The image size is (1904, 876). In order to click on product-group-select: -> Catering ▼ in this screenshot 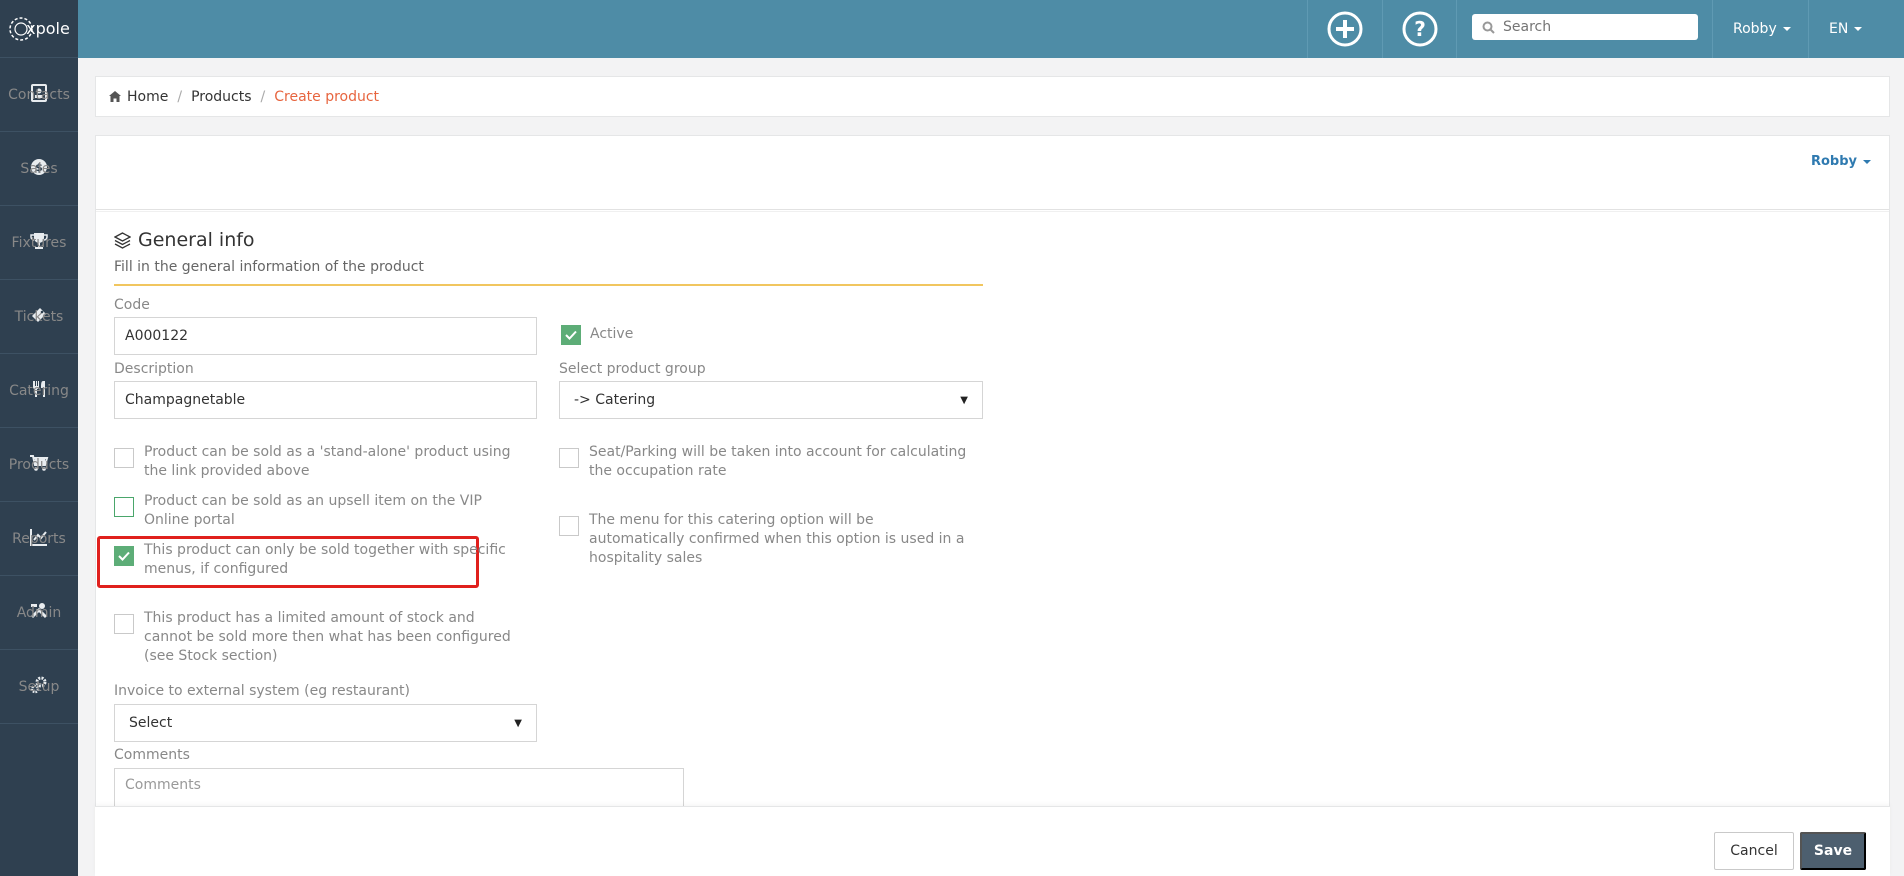, I will do `click(771, 400)`.